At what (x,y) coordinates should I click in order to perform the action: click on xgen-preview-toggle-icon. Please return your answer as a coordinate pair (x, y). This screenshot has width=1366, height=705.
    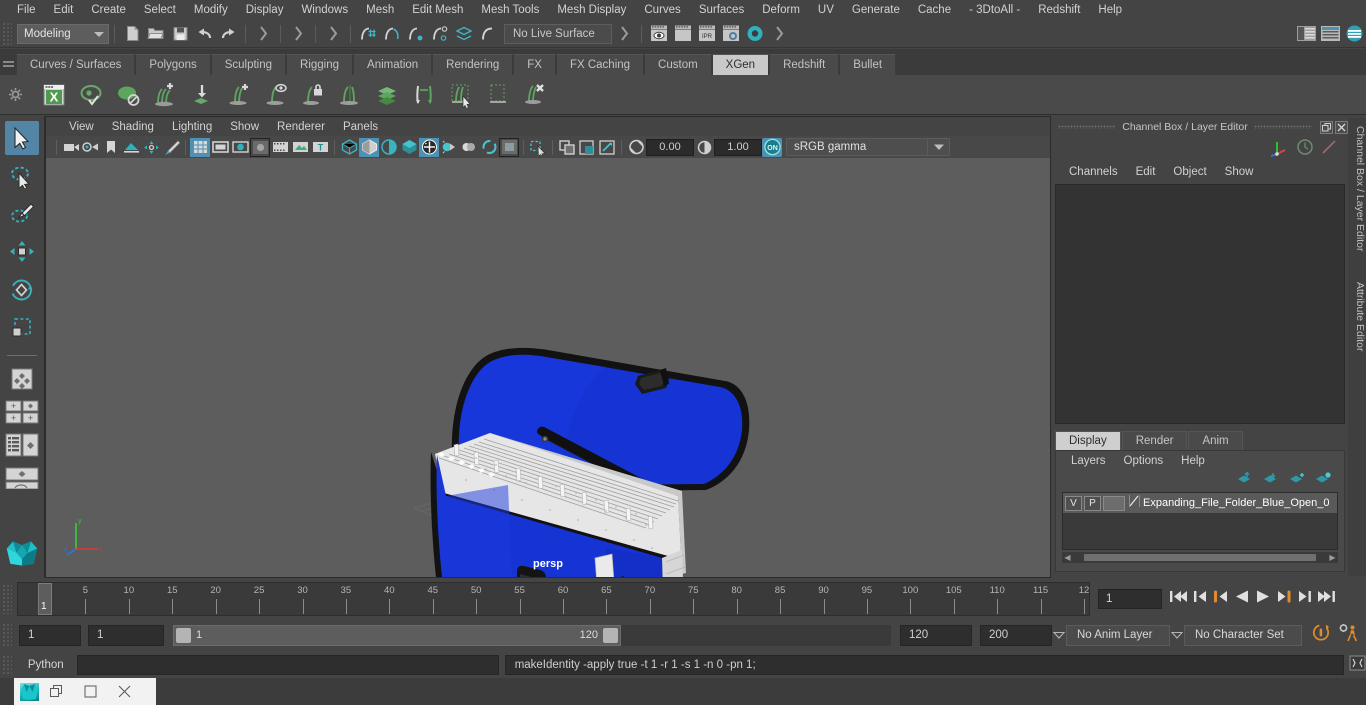
    Looking at the image, I should click on (275, 95).